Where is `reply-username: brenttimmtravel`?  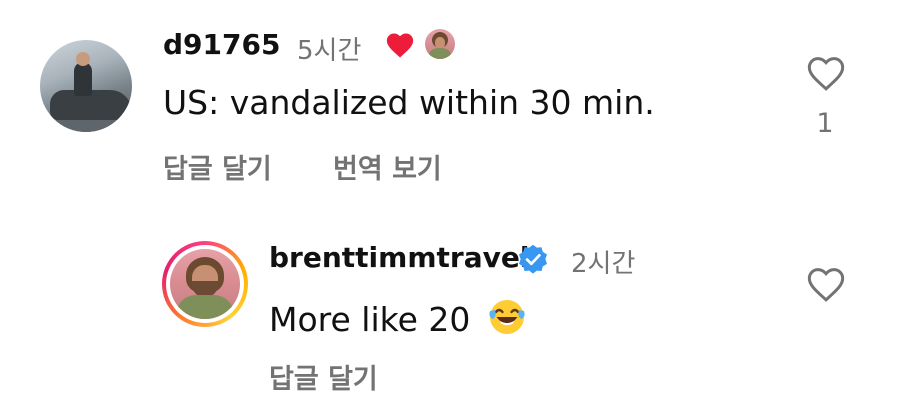 reply-username: brenttimmtravel is located at coordinates (399, 257).